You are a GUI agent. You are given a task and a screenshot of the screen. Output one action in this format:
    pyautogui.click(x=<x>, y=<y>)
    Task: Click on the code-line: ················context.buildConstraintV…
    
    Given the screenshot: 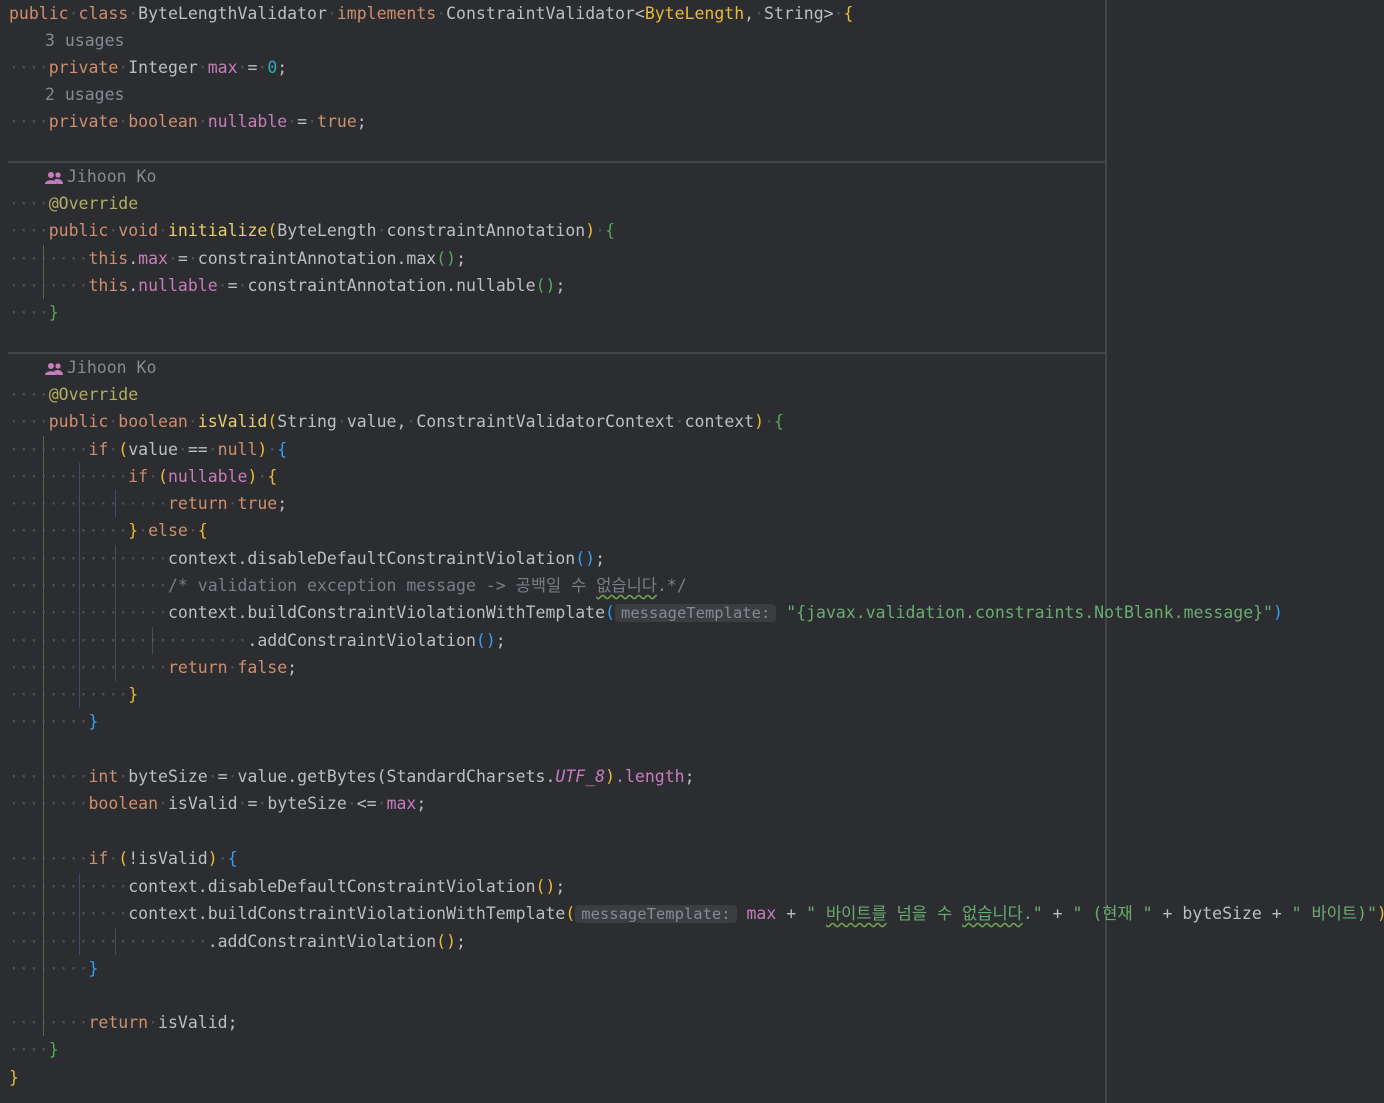 What is the action you would take?
    pyautogui.click(x=646, y=612)
    